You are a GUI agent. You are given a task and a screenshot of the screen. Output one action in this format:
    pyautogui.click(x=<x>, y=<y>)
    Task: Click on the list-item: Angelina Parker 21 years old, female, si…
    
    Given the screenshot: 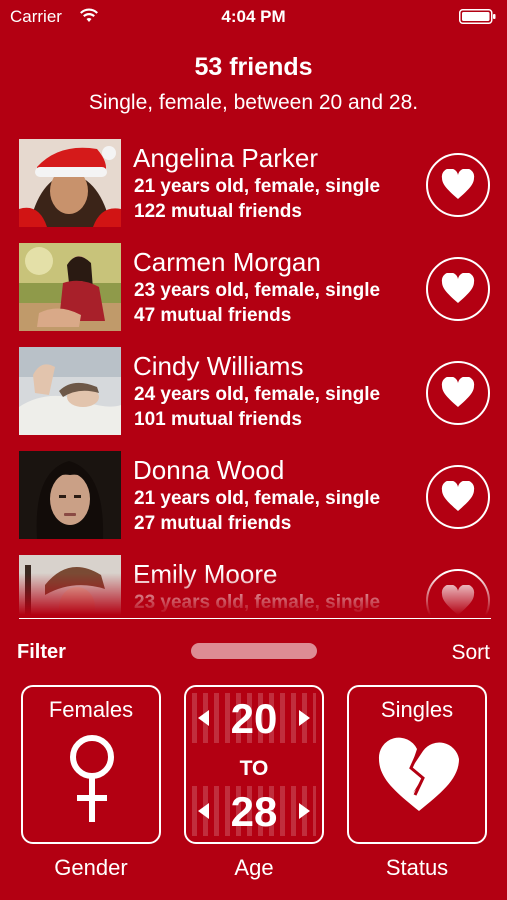 What is the action you would take?
    pyautogui.click(x=253, y=185)
    